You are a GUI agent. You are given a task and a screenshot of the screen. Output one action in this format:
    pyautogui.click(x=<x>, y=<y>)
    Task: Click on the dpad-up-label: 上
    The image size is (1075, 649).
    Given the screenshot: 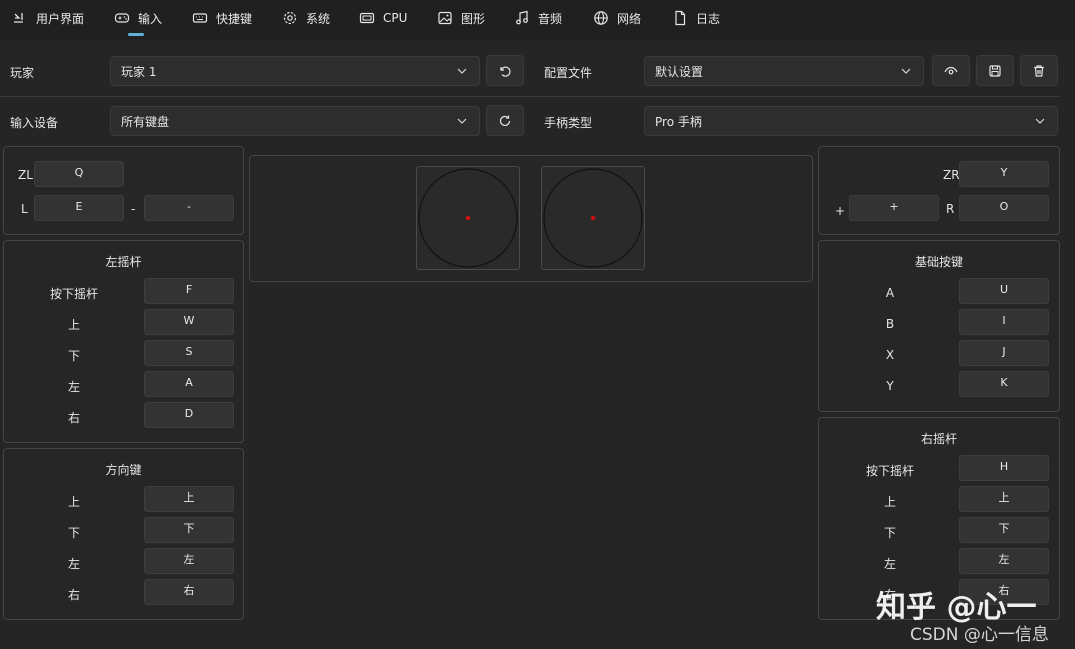 What is the action you would take?
    pyautogui.click(x=73, y=502)
    